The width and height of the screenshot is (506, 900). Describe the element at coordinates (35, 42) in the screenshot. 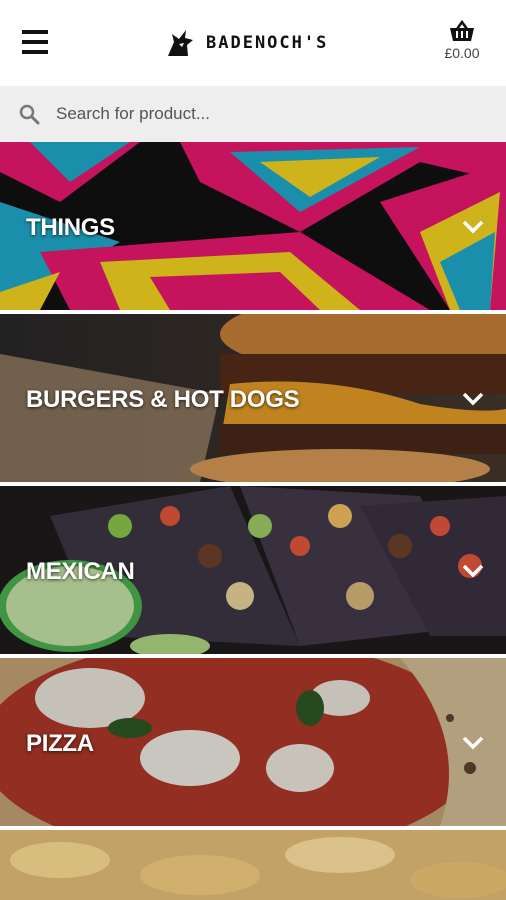

I see `menu-icon` at that location.